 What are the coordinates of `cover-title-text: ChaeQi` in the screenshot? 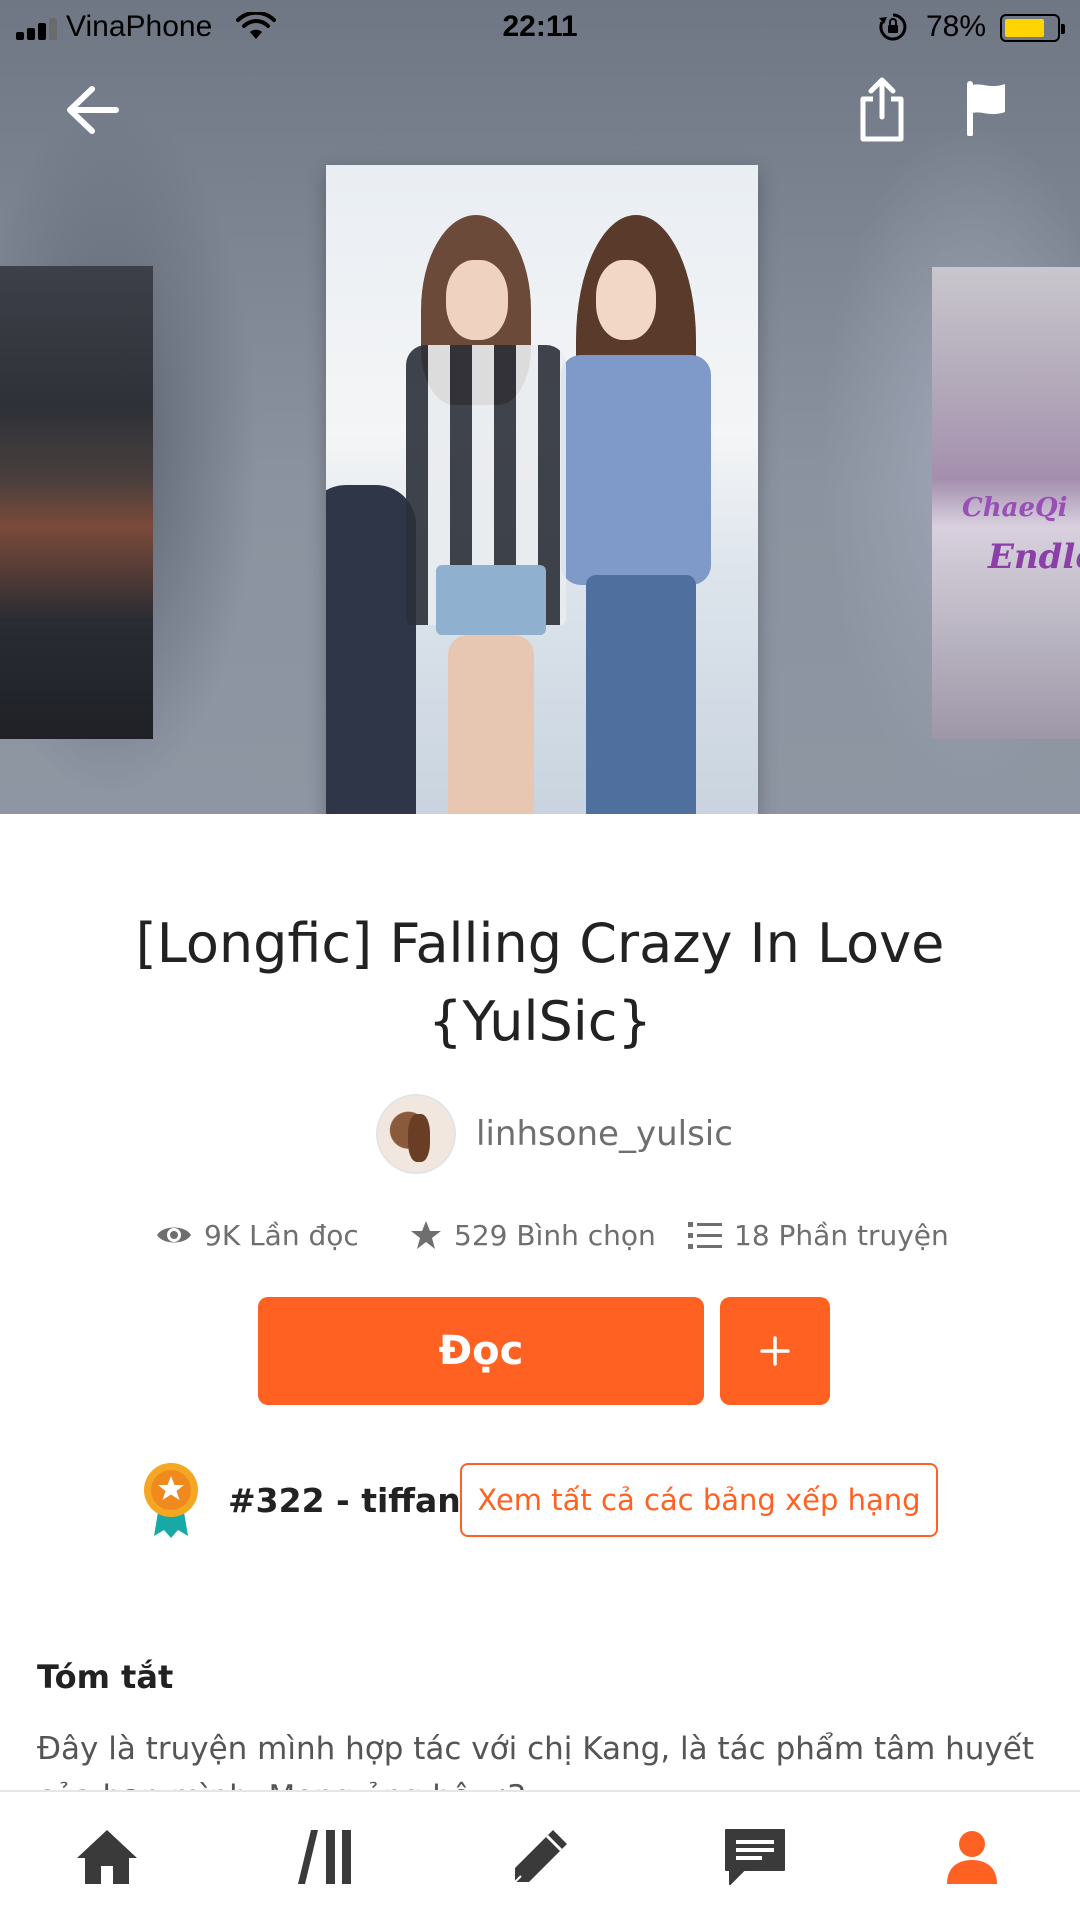 It's located at (1015, 508).